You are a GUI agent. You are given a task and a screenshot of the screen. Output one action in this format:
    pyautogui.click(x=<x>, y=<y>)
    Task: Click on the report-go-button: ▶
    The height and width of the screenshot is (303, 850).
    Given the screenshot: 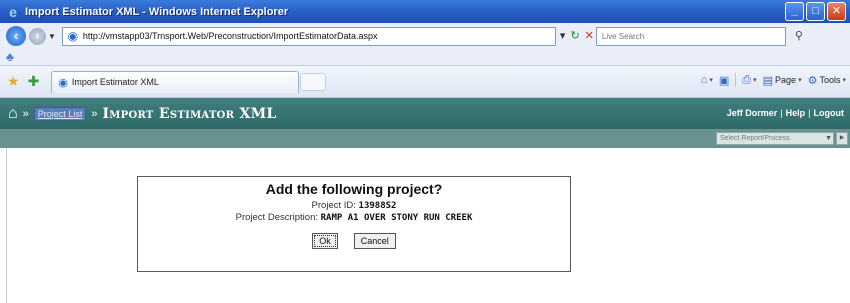 What is the action you would take?
    pyautogui.click(x=842, y=138)
    